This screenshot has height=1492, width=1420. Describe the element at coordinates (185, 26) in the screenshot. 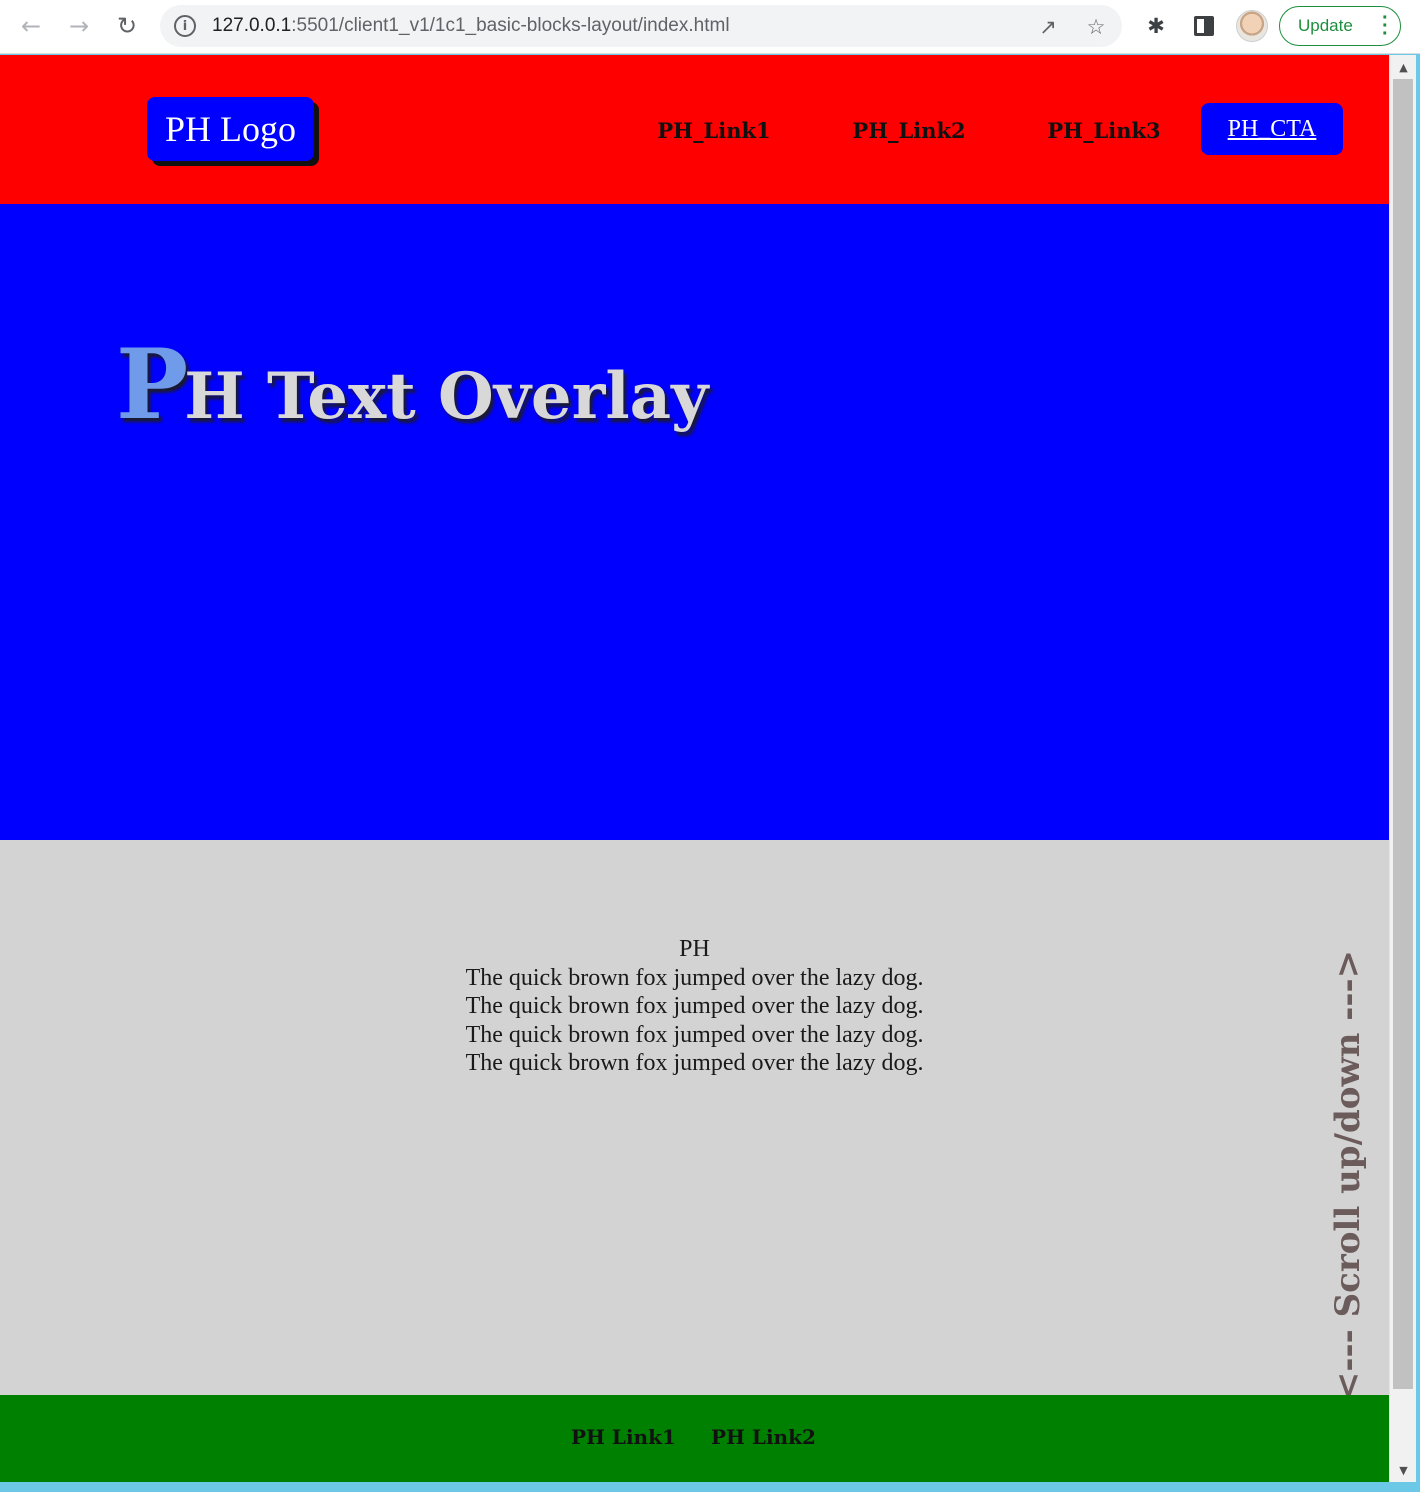

I see `info-icon: i` at that location.